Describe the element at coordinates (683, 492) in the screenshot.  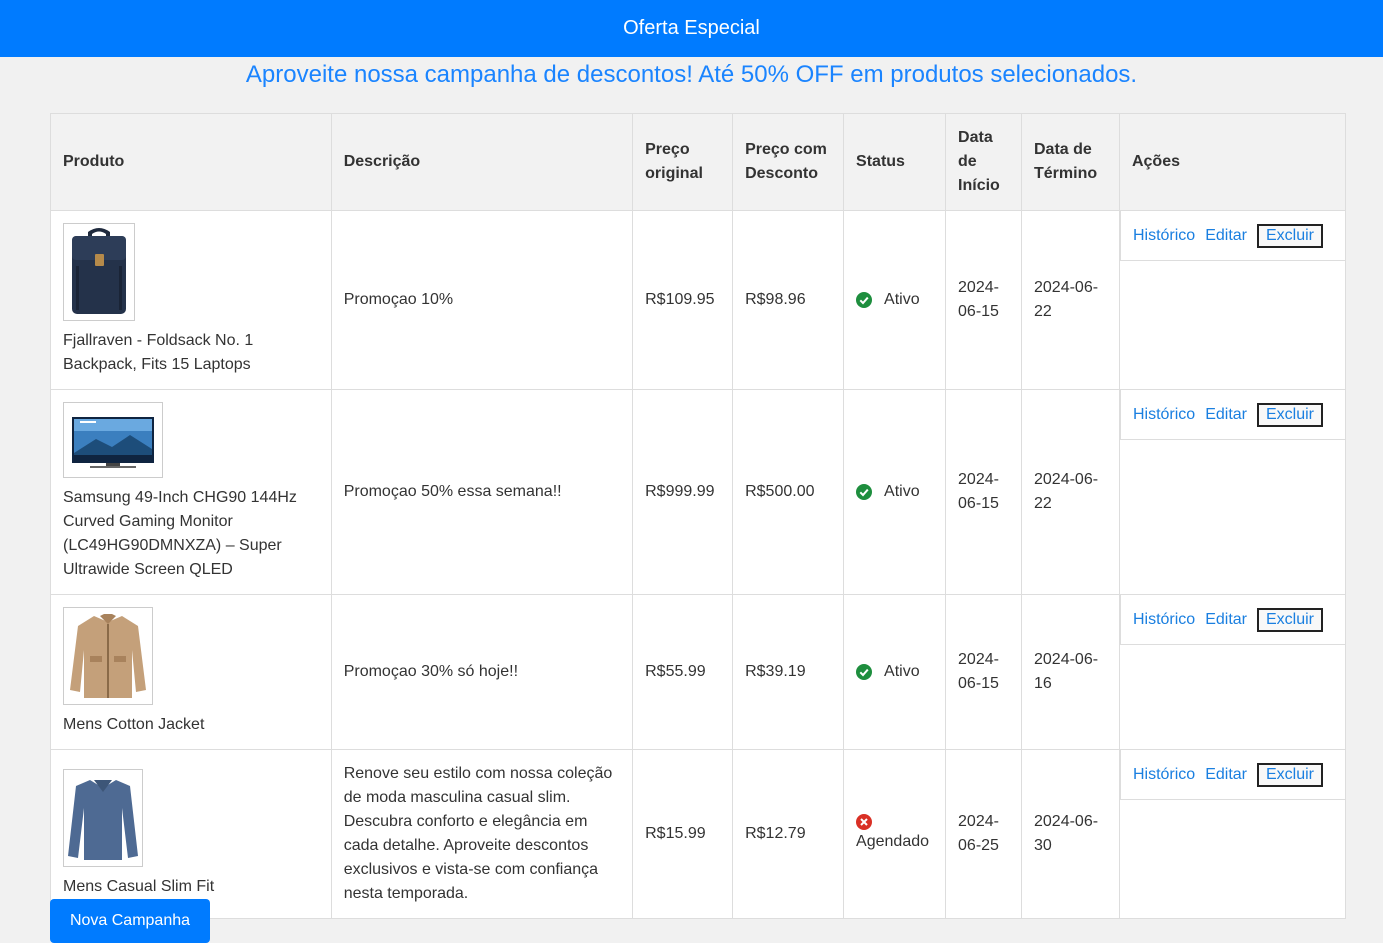
I see `cell-preco-original: R$999.99` at that location.